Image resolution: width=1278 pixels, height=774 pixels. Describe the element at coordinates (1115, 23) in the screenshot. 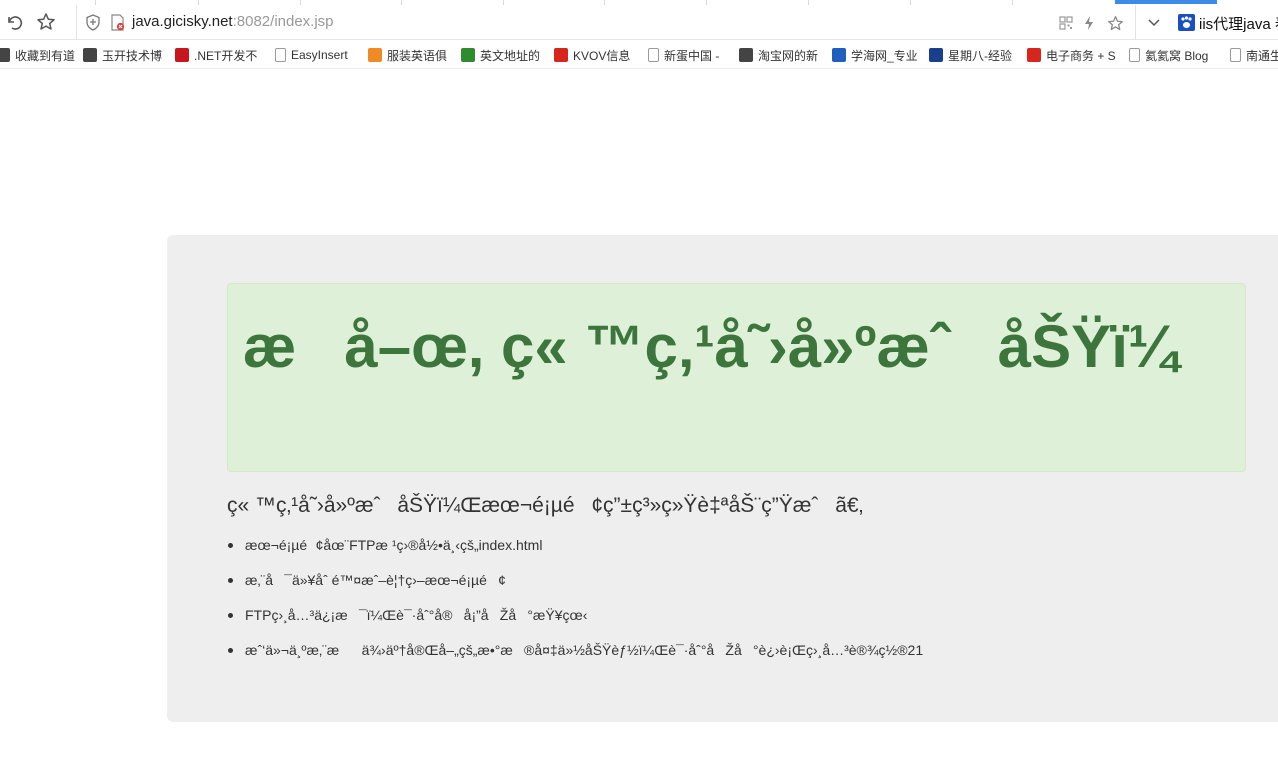

I see `favorite-star-icon` at that location.